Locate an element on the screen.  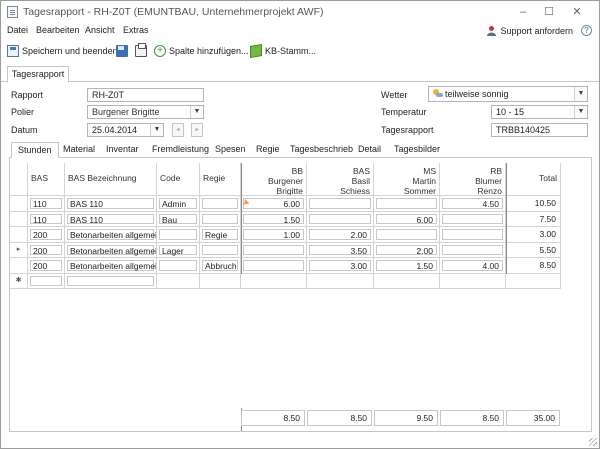
tab-spesen: Spesen is located at coordinates (230, 149).